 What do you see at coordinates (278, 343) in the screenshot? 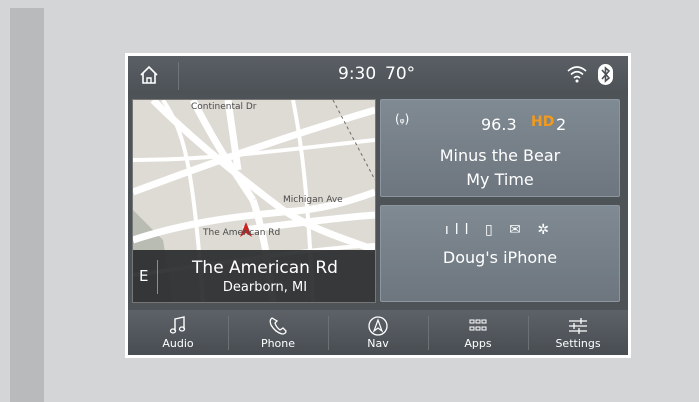
I see `nav-phone-label: Phone` at bounding box center [278, 343].